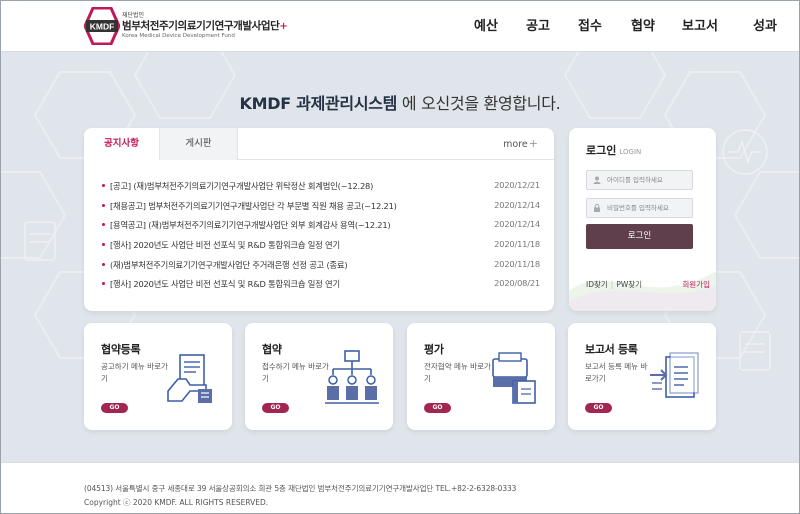 This screenshot has width=800, height=514. What do you see at coordinates (515, 144) in the screenshot?
I see `more-label: more` at bounding box center [515, 144].